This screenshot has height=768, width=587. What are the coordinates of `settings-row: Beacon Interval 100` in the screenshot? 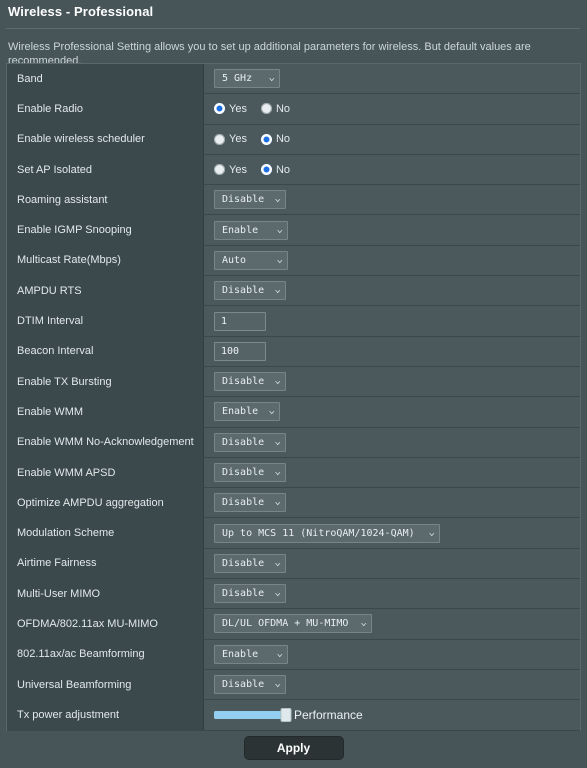 It's located at (293, 351).